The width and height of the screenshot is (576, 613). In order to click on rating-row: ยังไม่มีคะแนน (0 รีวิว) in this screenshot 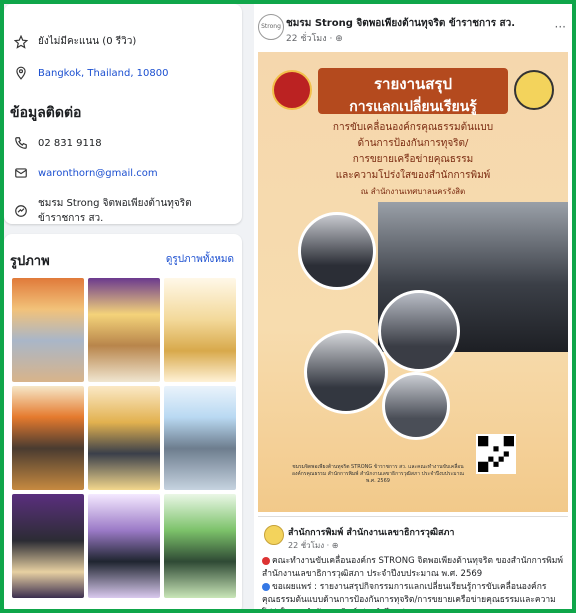, I will do `click(75, 41)`.